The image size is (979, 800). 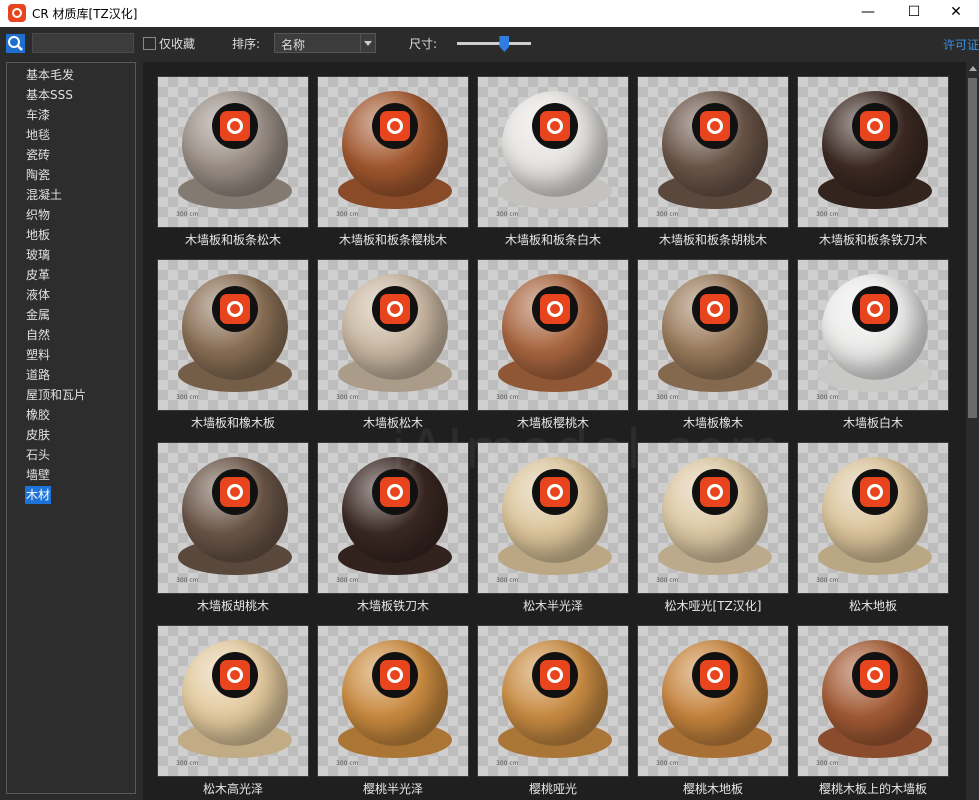 What do you see at coordinates (392, 789) in the screenshot?
I see `material-name: 樱桃半光泽` at bounding box center [392, 789].